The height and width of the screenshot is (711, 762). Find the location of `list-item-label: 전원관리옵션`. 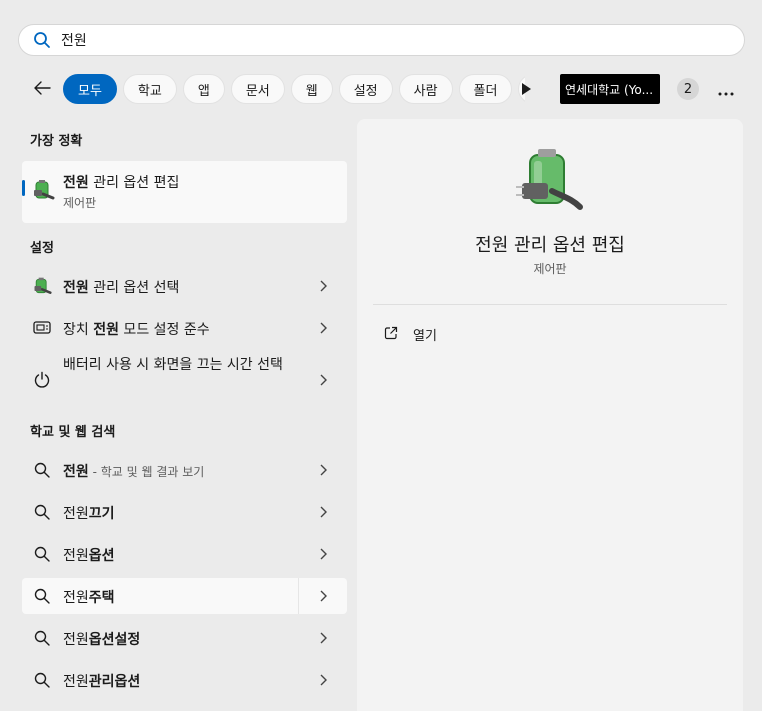

list-item-label: 전원관리옵션 is located at coordinates (102, 682).